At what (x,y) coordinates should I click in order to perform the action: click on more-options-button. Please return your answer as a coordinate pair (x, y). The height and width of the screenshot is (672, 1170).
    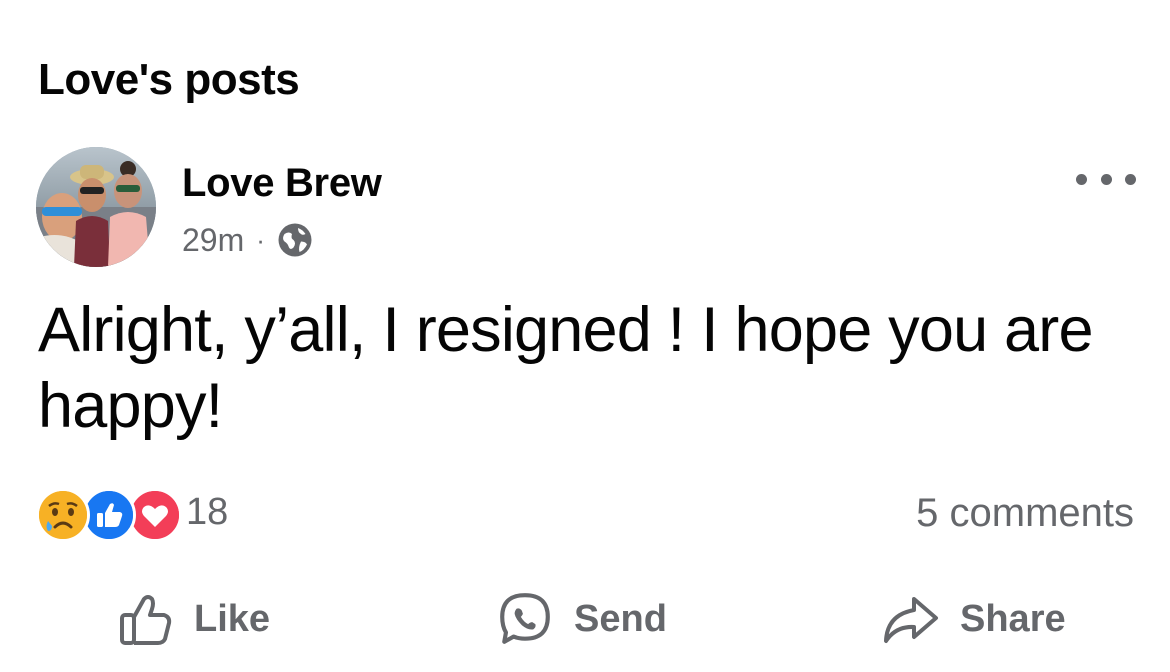
    Looking at the image, I should click on (1106, 179).